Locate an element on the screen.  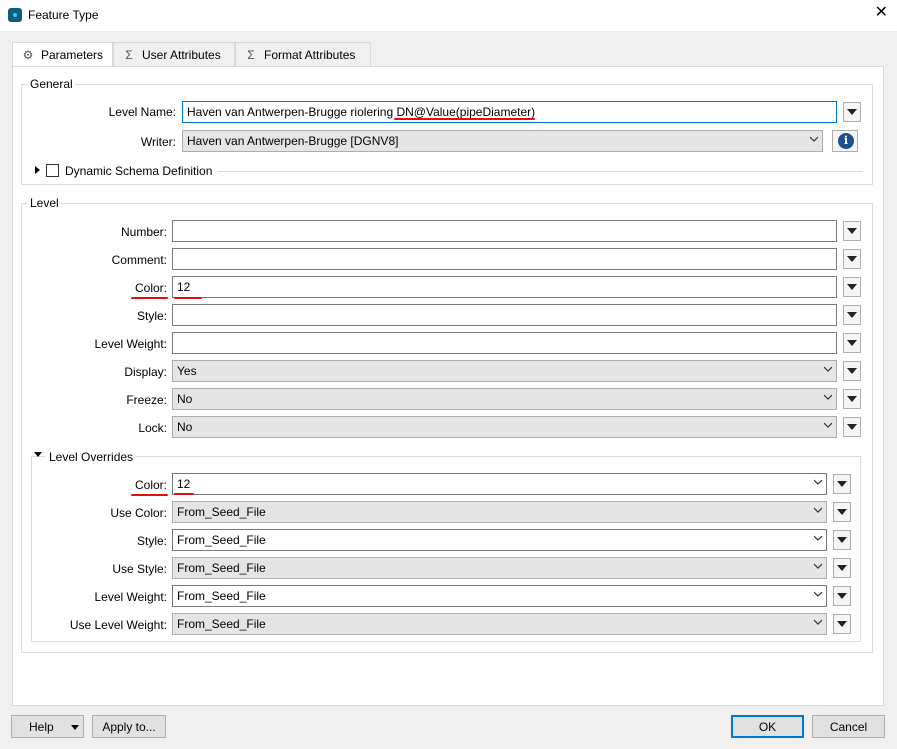
dynamic-schema-checkbox is located at coordinates (52, 170).